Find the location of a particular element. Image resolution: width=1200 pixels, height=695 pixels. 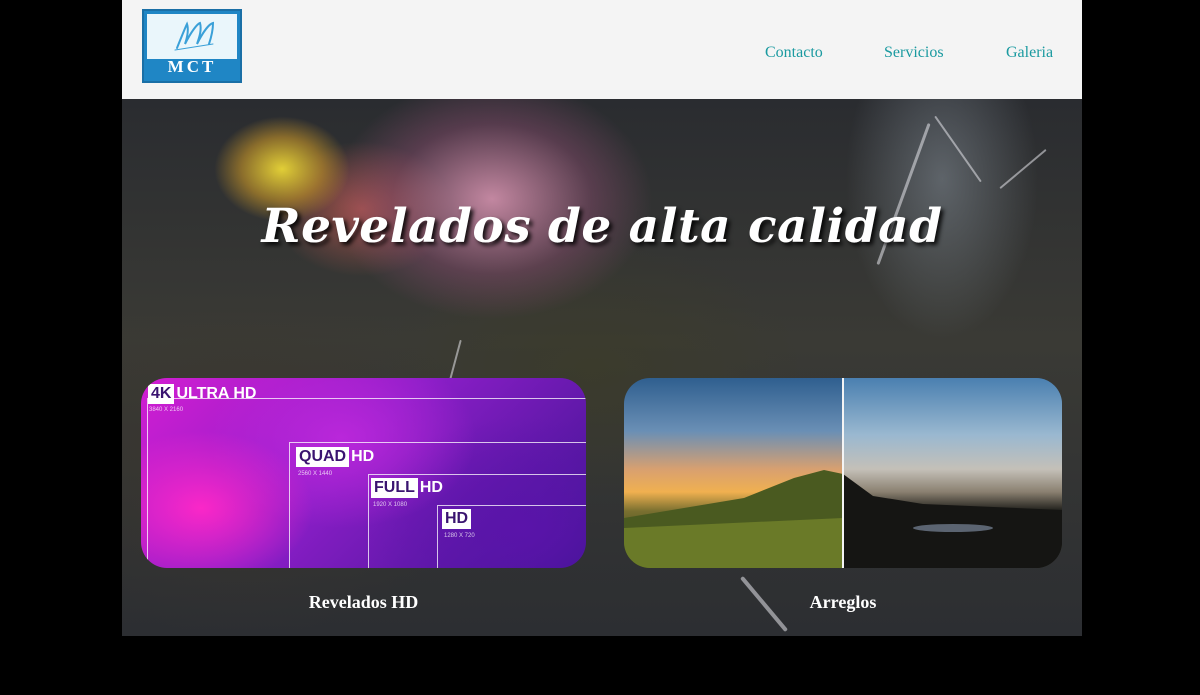

badge-text: ULTRA HD is located at coordinates (216, 393).